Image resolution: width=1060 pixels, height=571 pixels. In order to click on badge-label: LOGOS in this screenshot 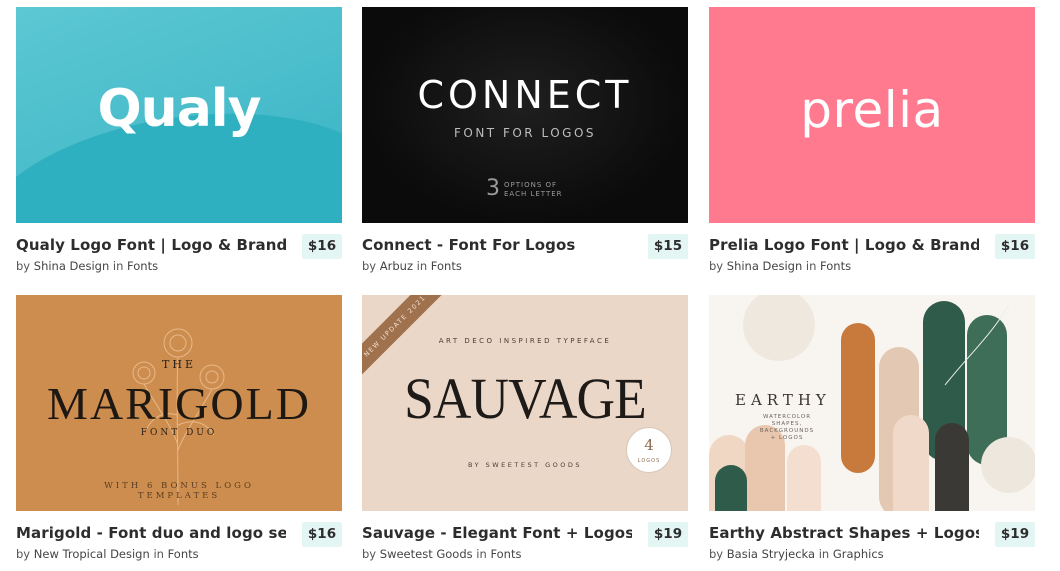, I will do `click(649, 461)`.